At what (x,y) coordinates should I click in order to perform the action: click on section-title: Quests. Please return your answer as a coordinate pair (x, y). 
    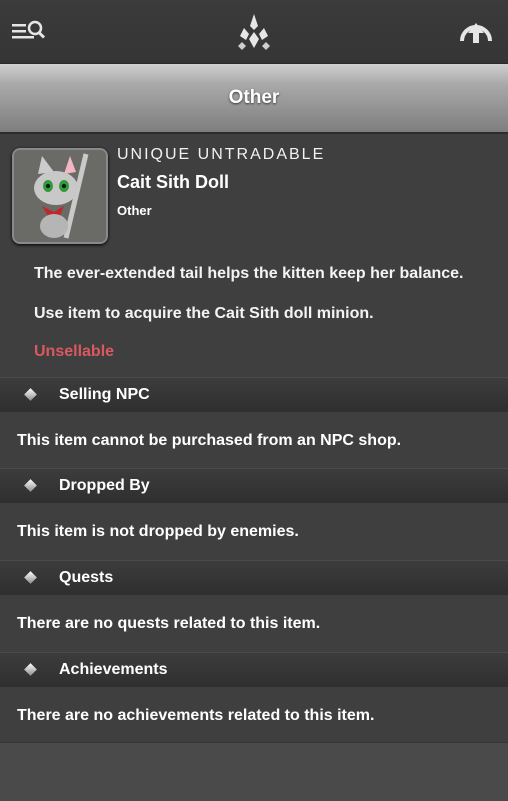
    Looking at the image, I should click on (86, 577).